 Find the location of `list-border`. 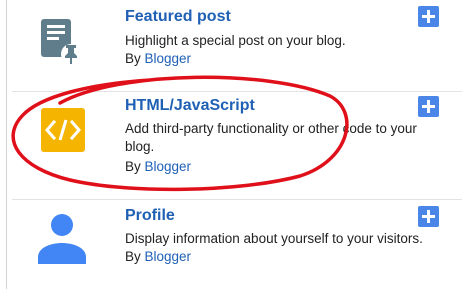

list-border is located at coordinates (6, 144).